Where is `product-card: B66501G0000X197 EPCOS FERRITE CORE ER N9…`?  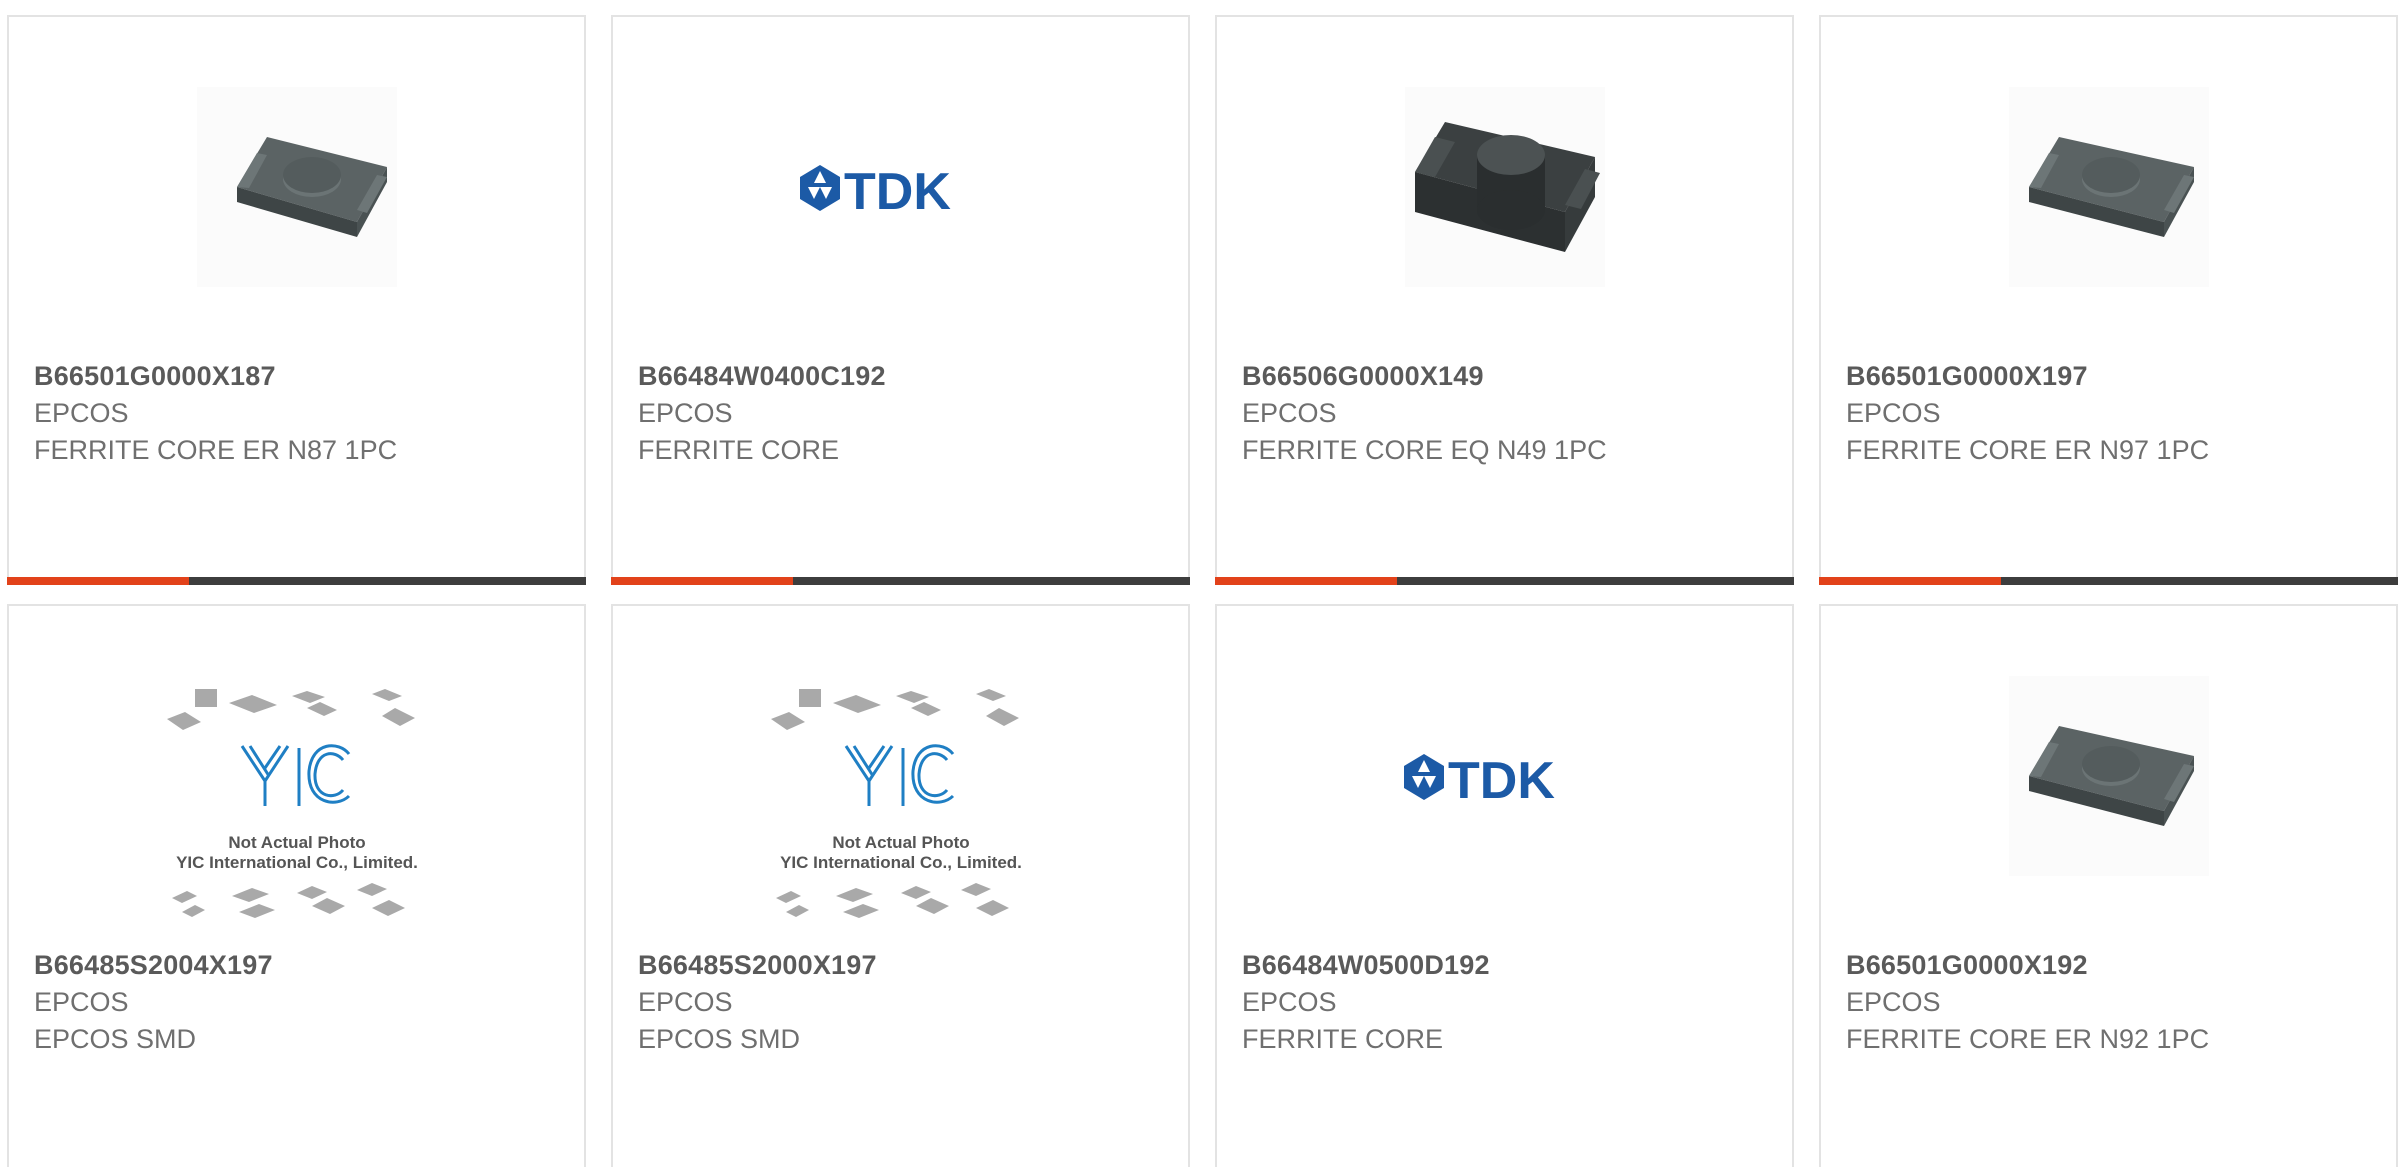 product-card: B66501G0000X197 EPCOS FERRITE CORE ER N9… is located at coordinates (2108, 300).